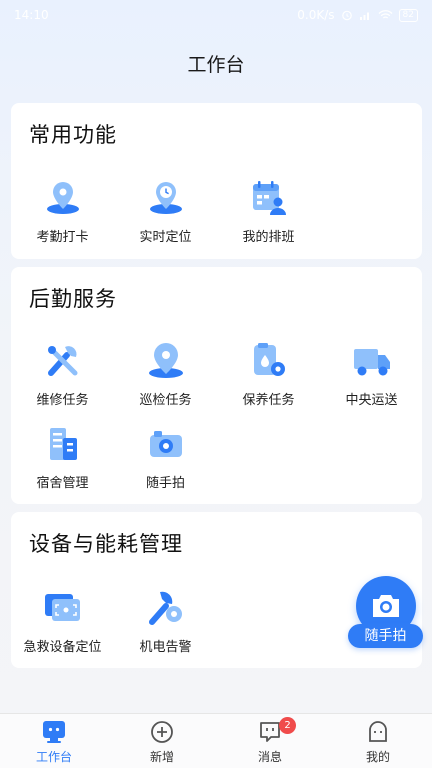 Image resolution: width=432 pixels, height=768 pixels. I want to click on item-label: 宿舍管理, so click(62, 483).